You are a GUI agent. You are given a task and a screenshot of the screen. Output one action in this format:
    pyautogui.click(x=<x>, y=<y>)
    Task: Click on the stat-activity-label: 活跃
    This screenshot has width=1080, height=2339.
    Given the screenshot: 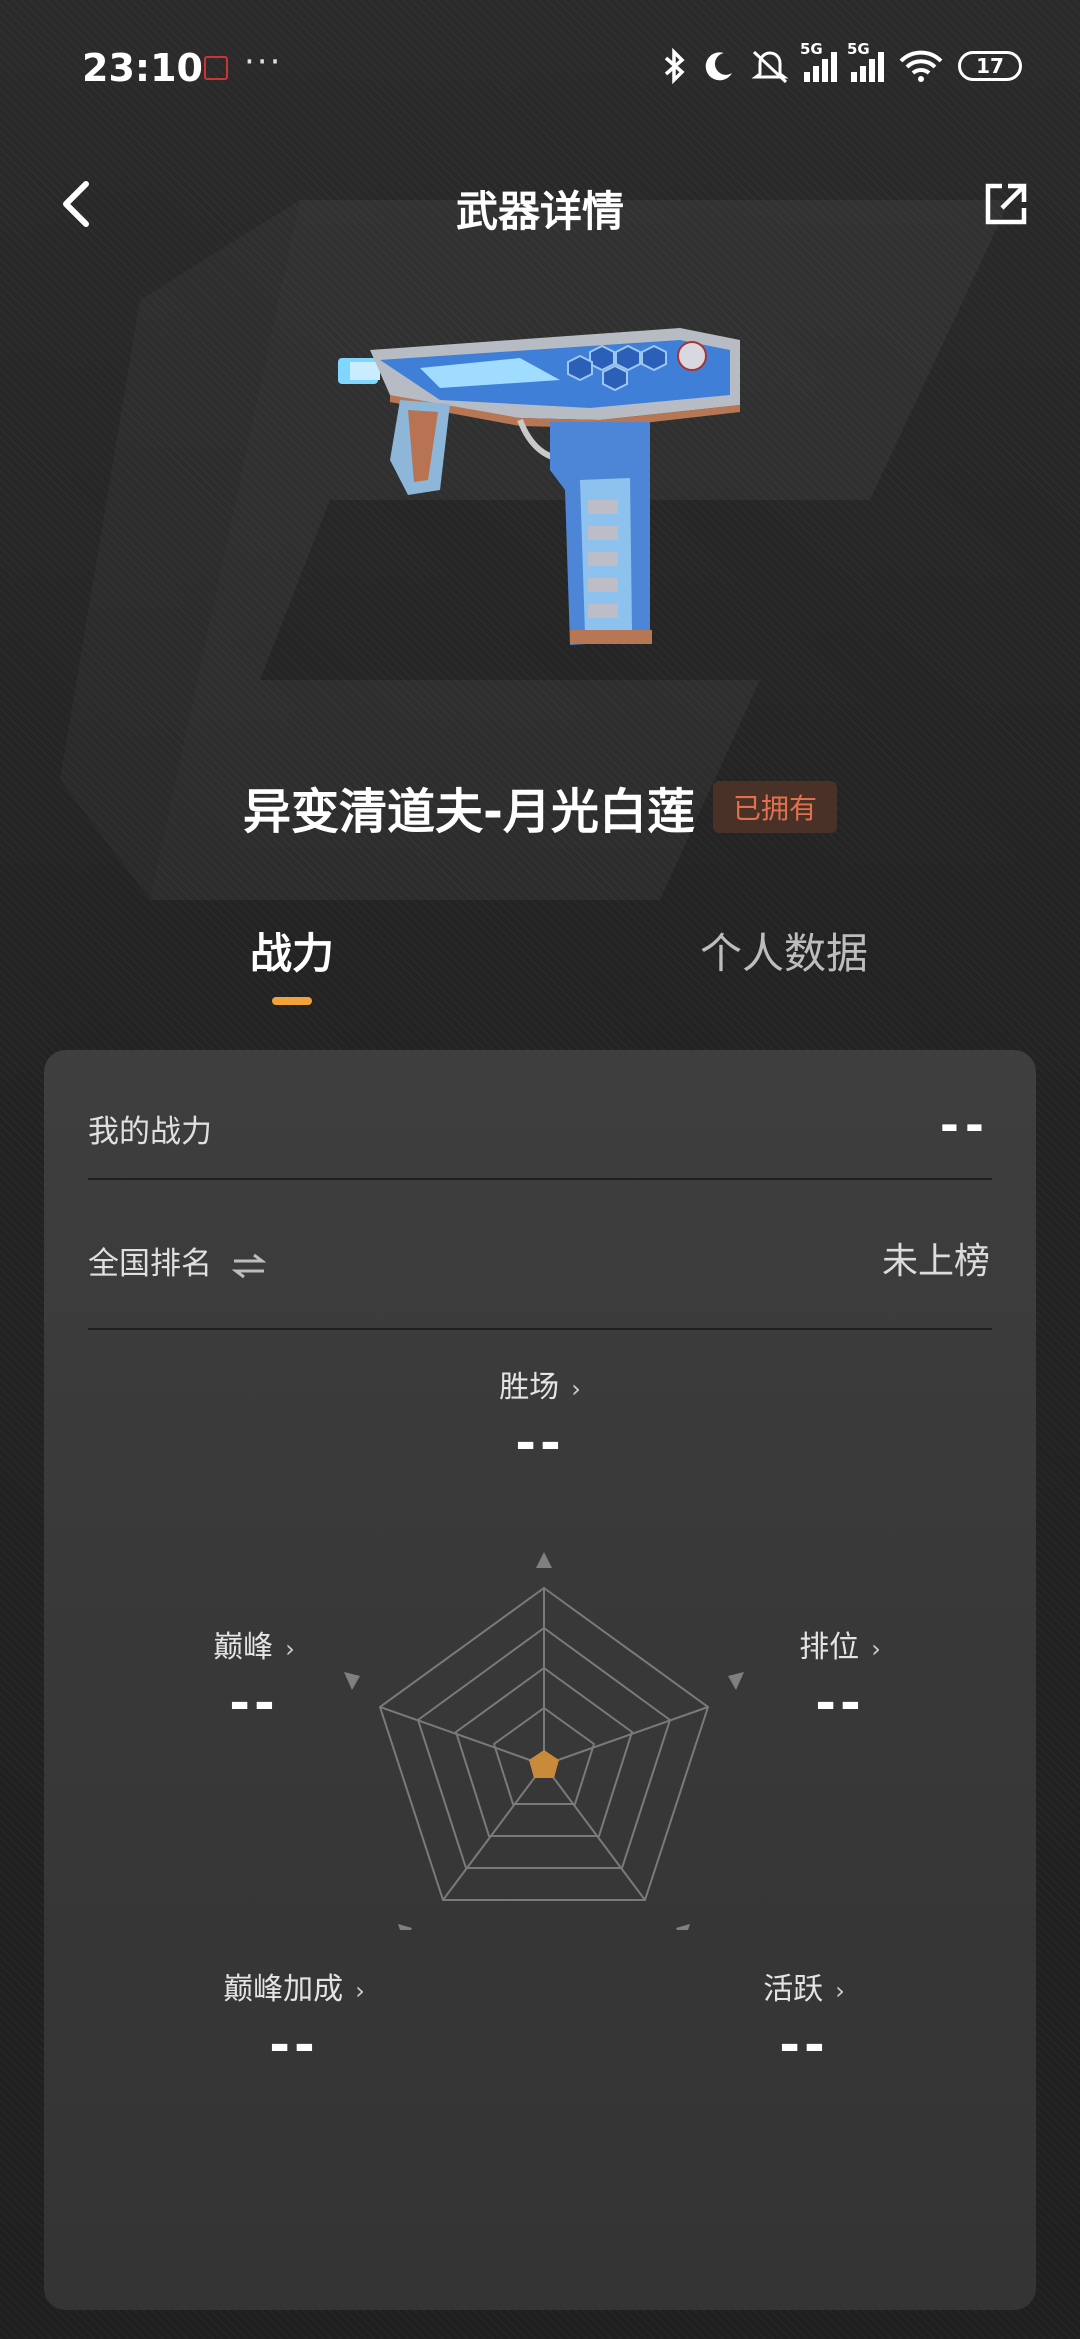 What is the action you would take?
    pyautogui.click(x=793, y=1989)
    